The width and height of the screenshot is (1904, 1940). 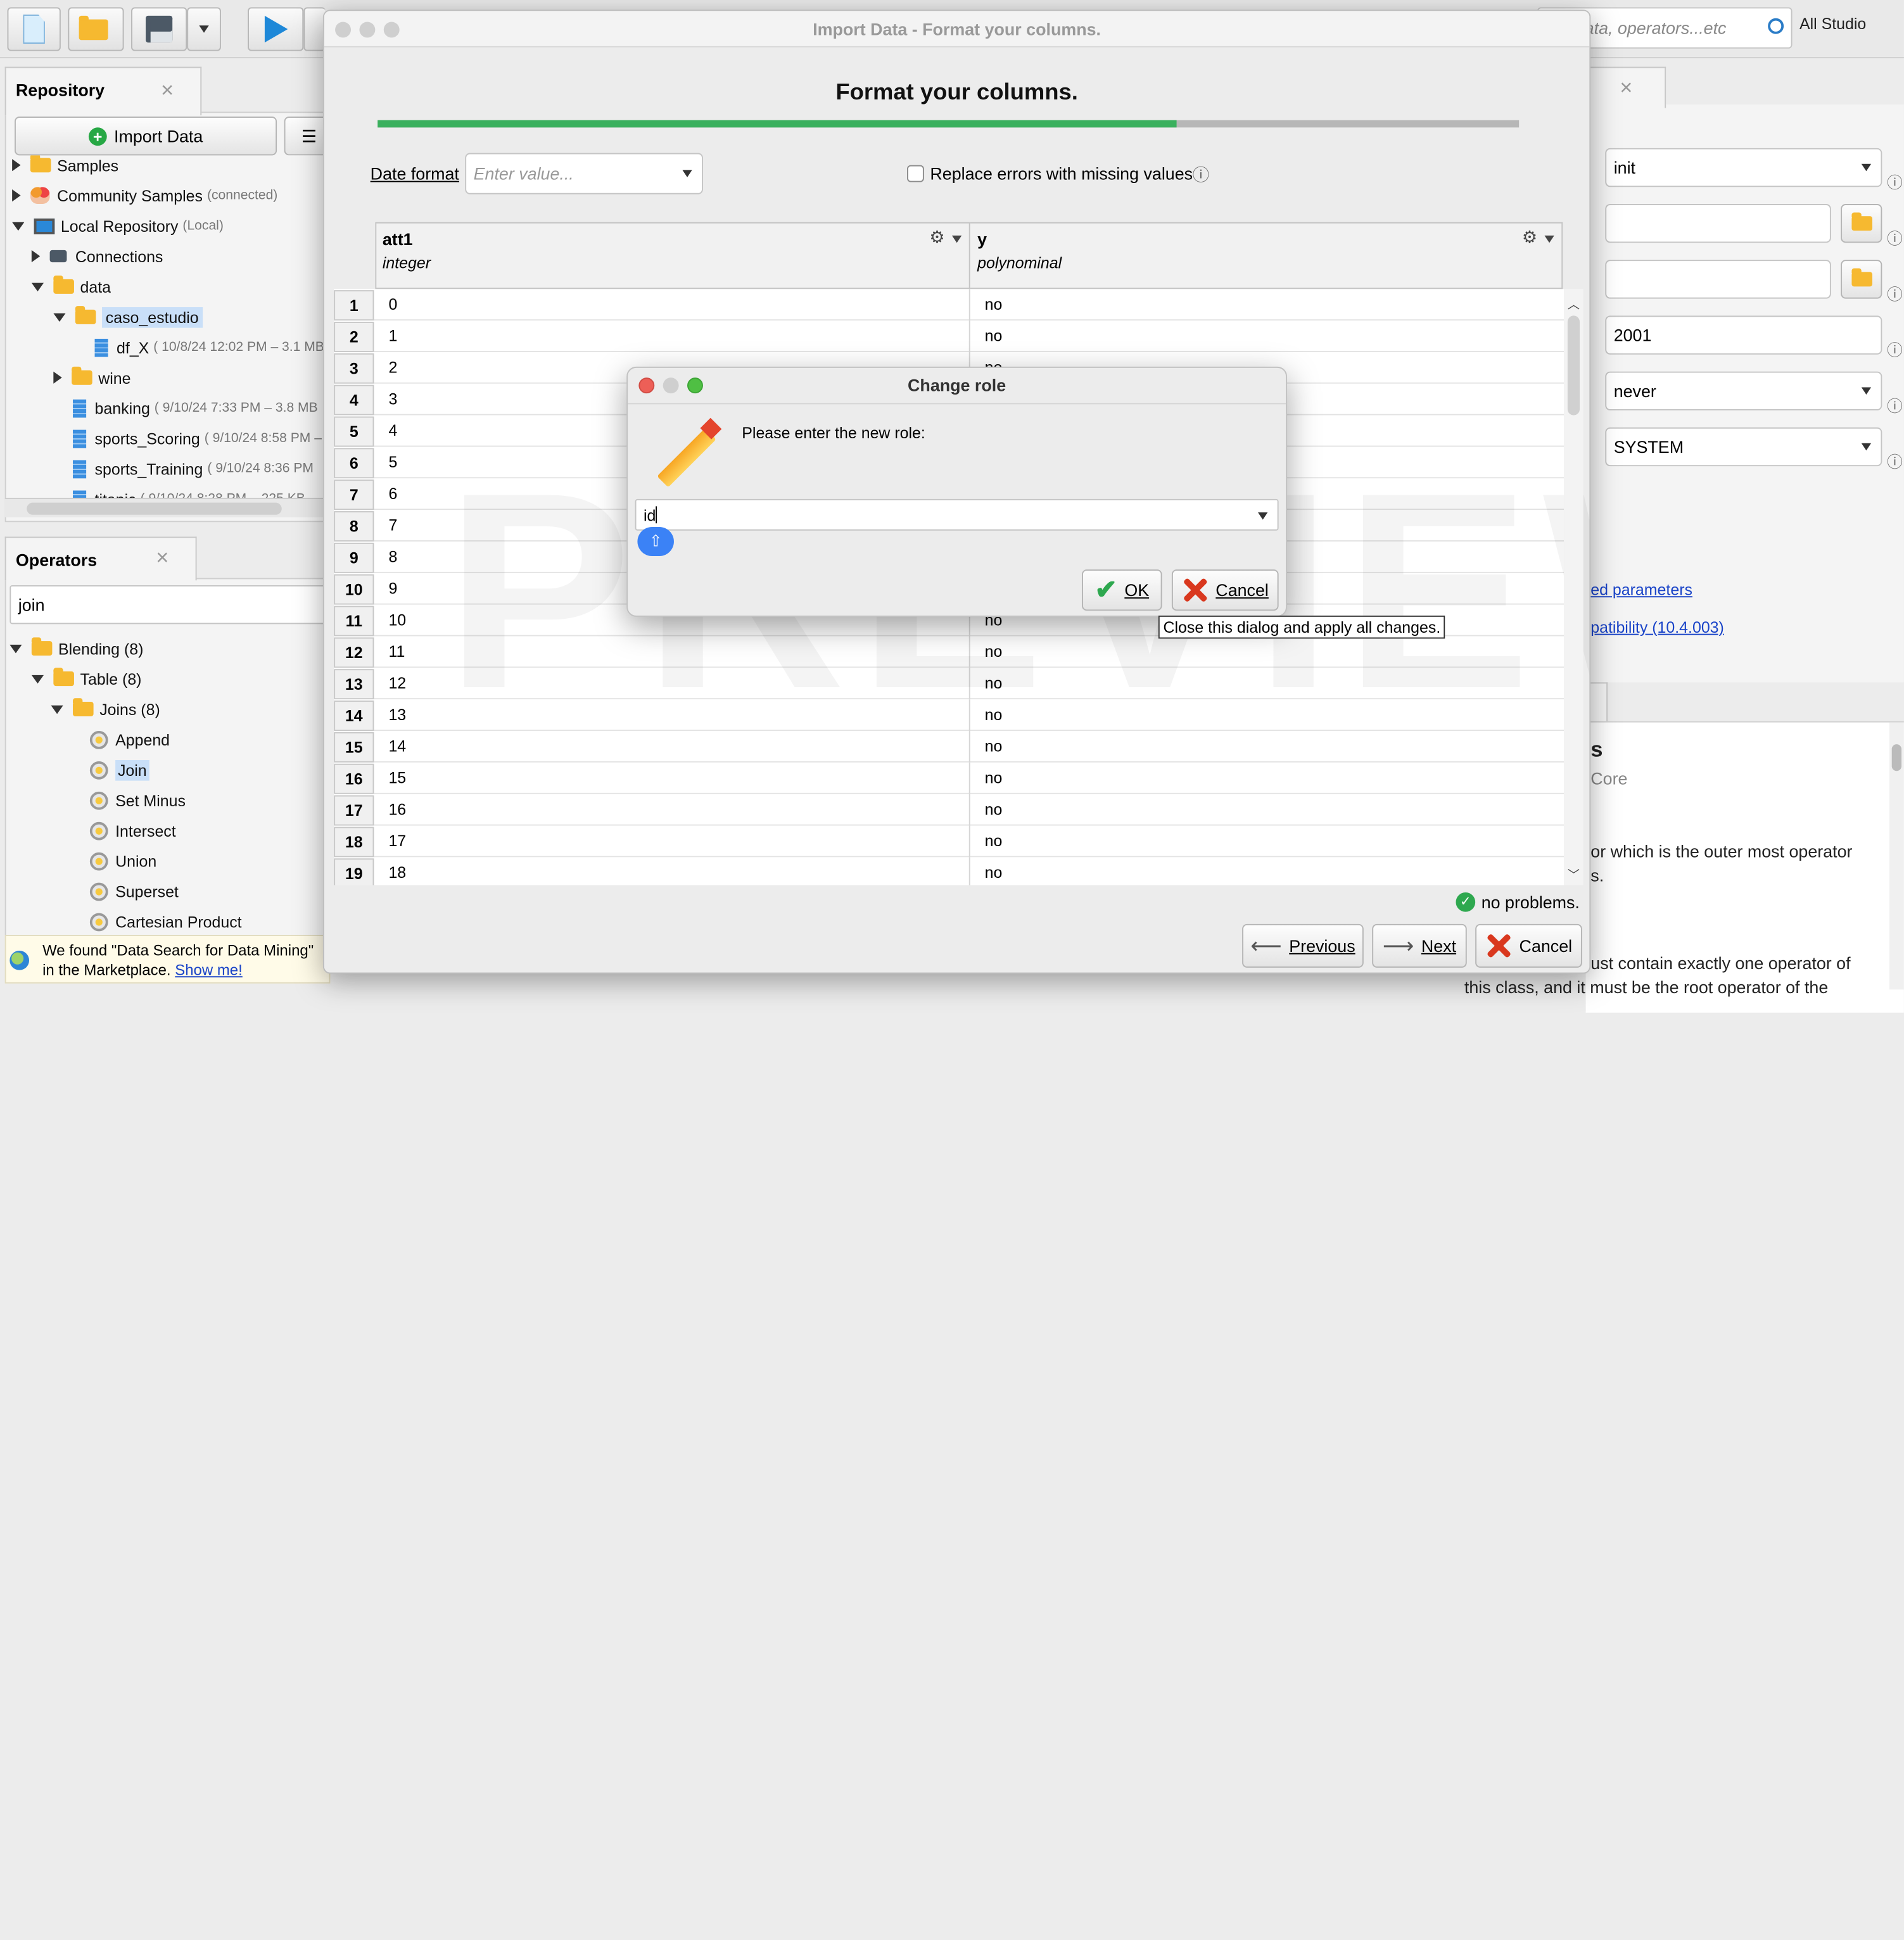 What do you see at coordinates (1896, 856) in the screenshot?
I see `help-scrollbar` at bounding box center [1896, 856].